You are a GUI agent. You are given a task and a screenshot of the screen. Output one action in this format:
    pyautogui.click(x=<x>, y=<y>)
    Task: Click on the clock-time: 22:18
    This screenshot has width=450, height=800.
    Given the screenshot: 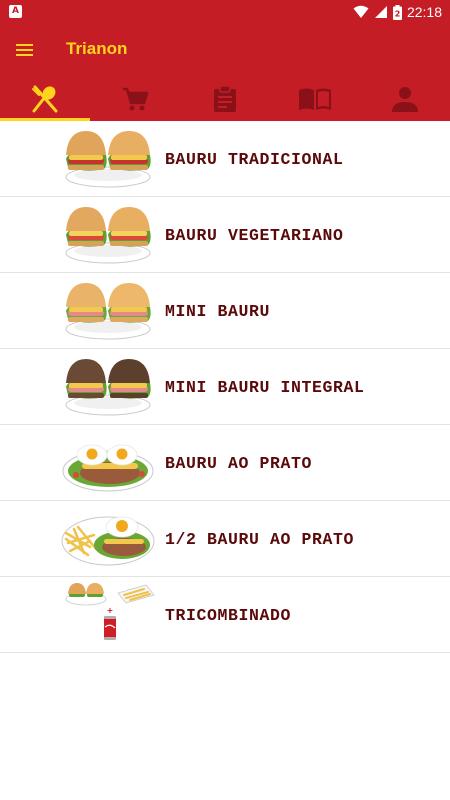 What is the action you would take?
    pyautogui.click(x=424, y=12)
    